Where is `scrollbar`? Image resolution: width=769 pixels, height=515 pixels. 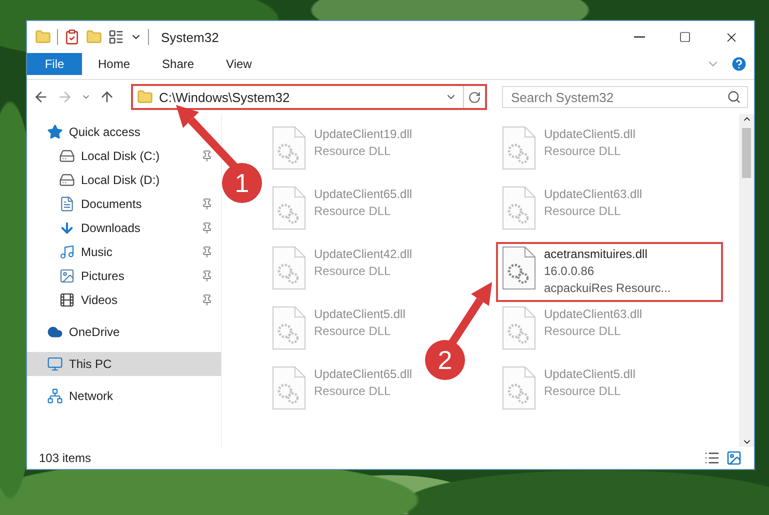 scrollbar is located at coordinates (746, 280).